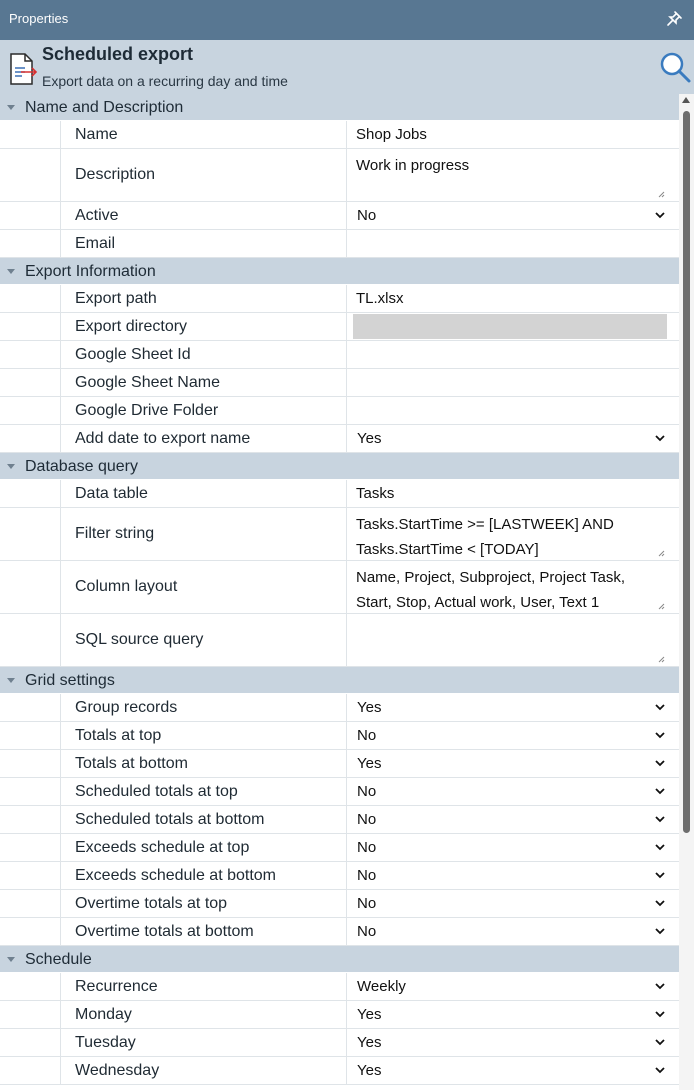  What do you see at coordinates (118, 735) in the screenshot?
I see `property-label: Totals at top` at bounding box center [118, 735].